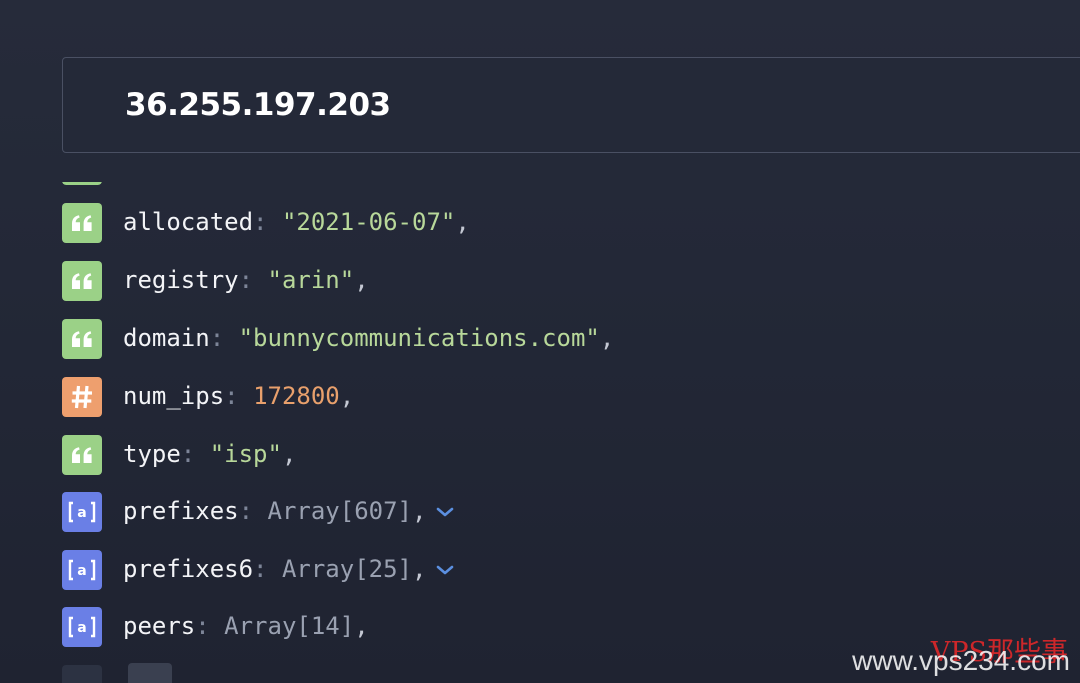  I want to click on json-row-num-ips: num_ips: 172800,, so click(238, 396).